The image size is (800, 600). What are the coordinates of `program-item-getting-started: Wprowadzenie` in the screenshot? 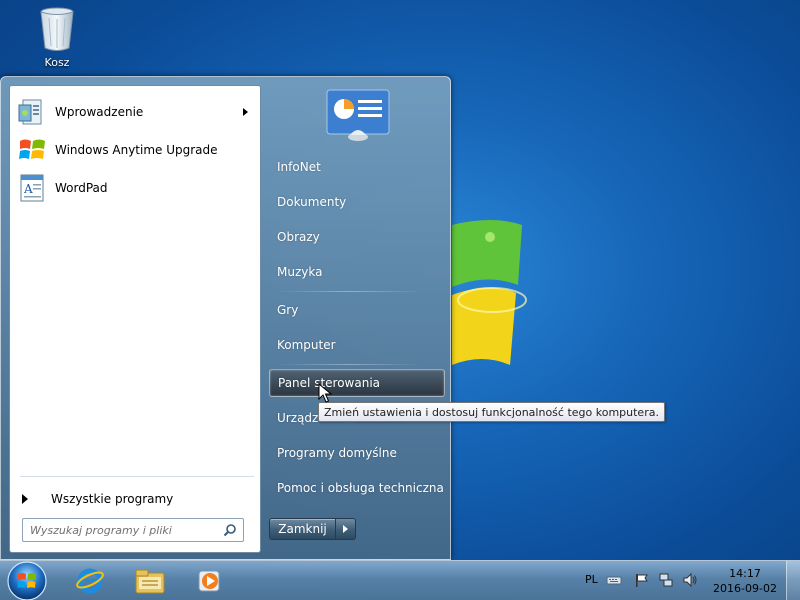 It's located at (135, 112).